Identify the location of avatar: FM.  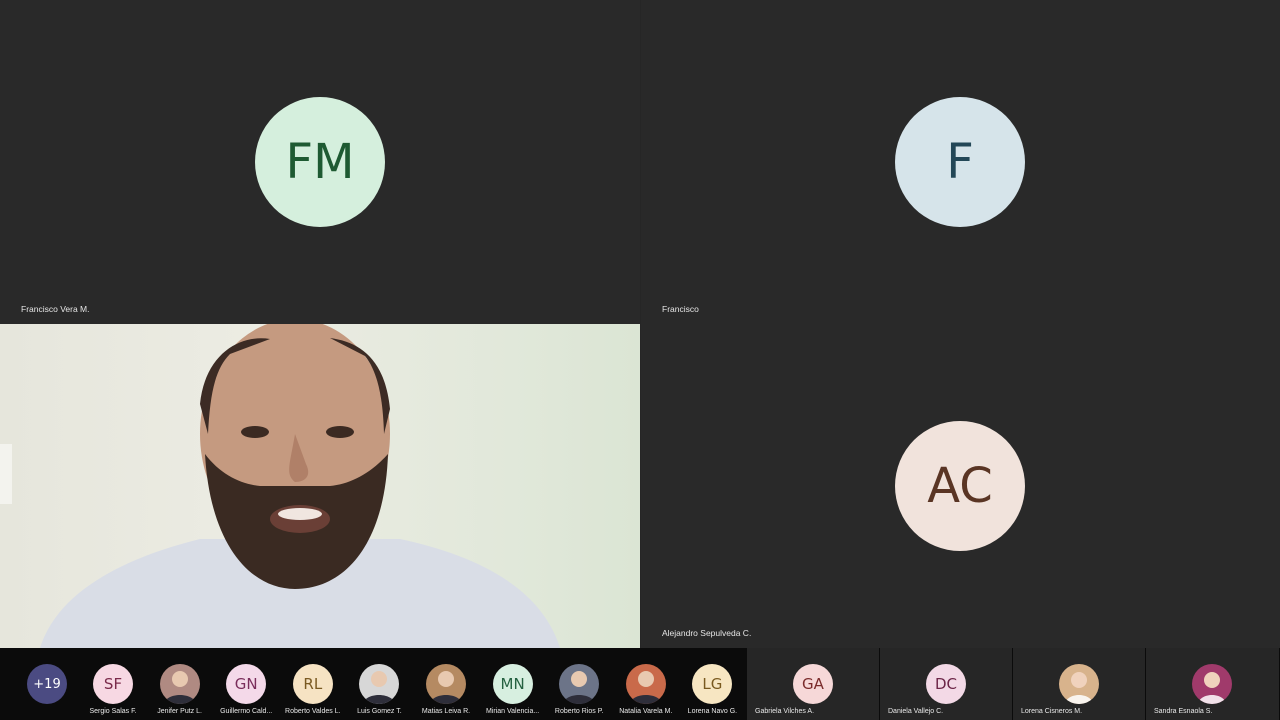
(320, 162).